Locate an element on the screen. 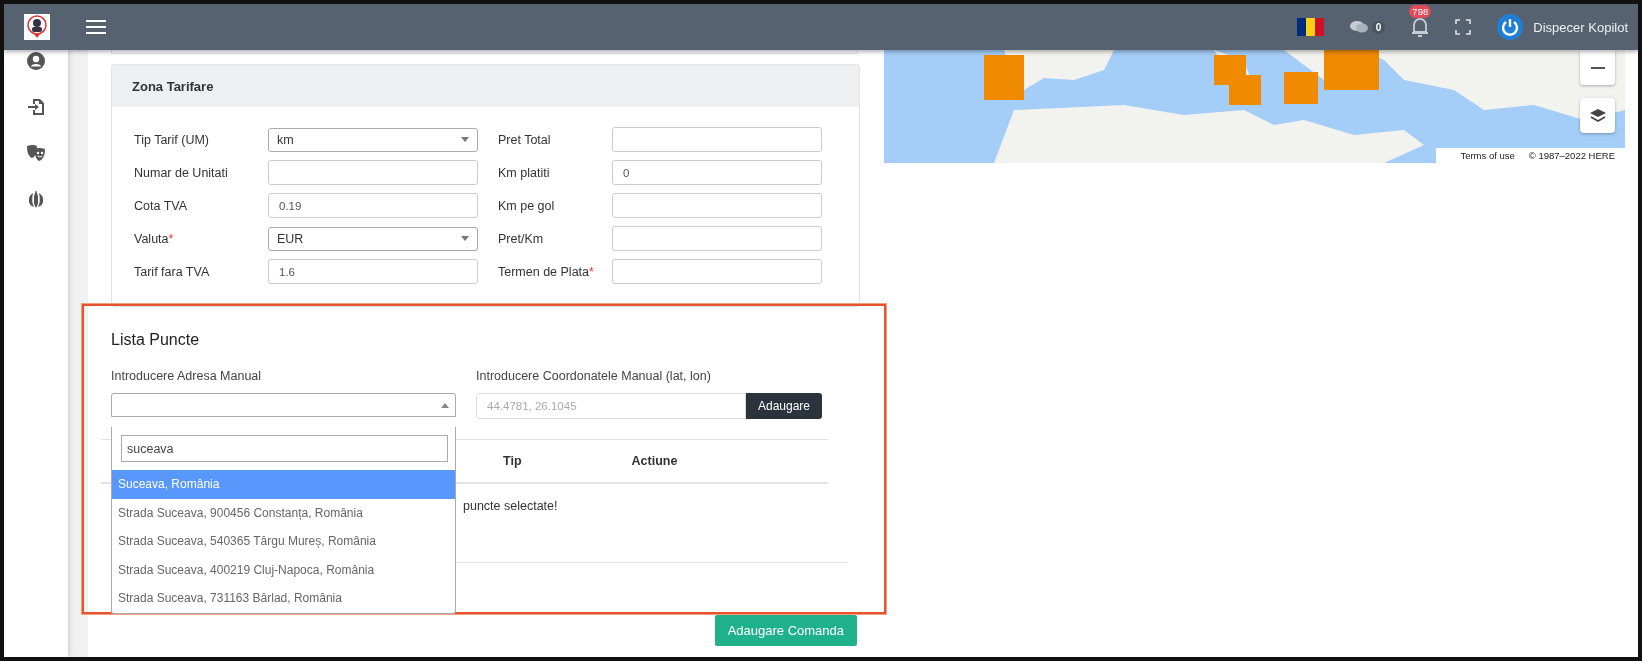 The image size is (1642, 661). field-label: Tarif fara TVA is located at coordinates (172, 271).